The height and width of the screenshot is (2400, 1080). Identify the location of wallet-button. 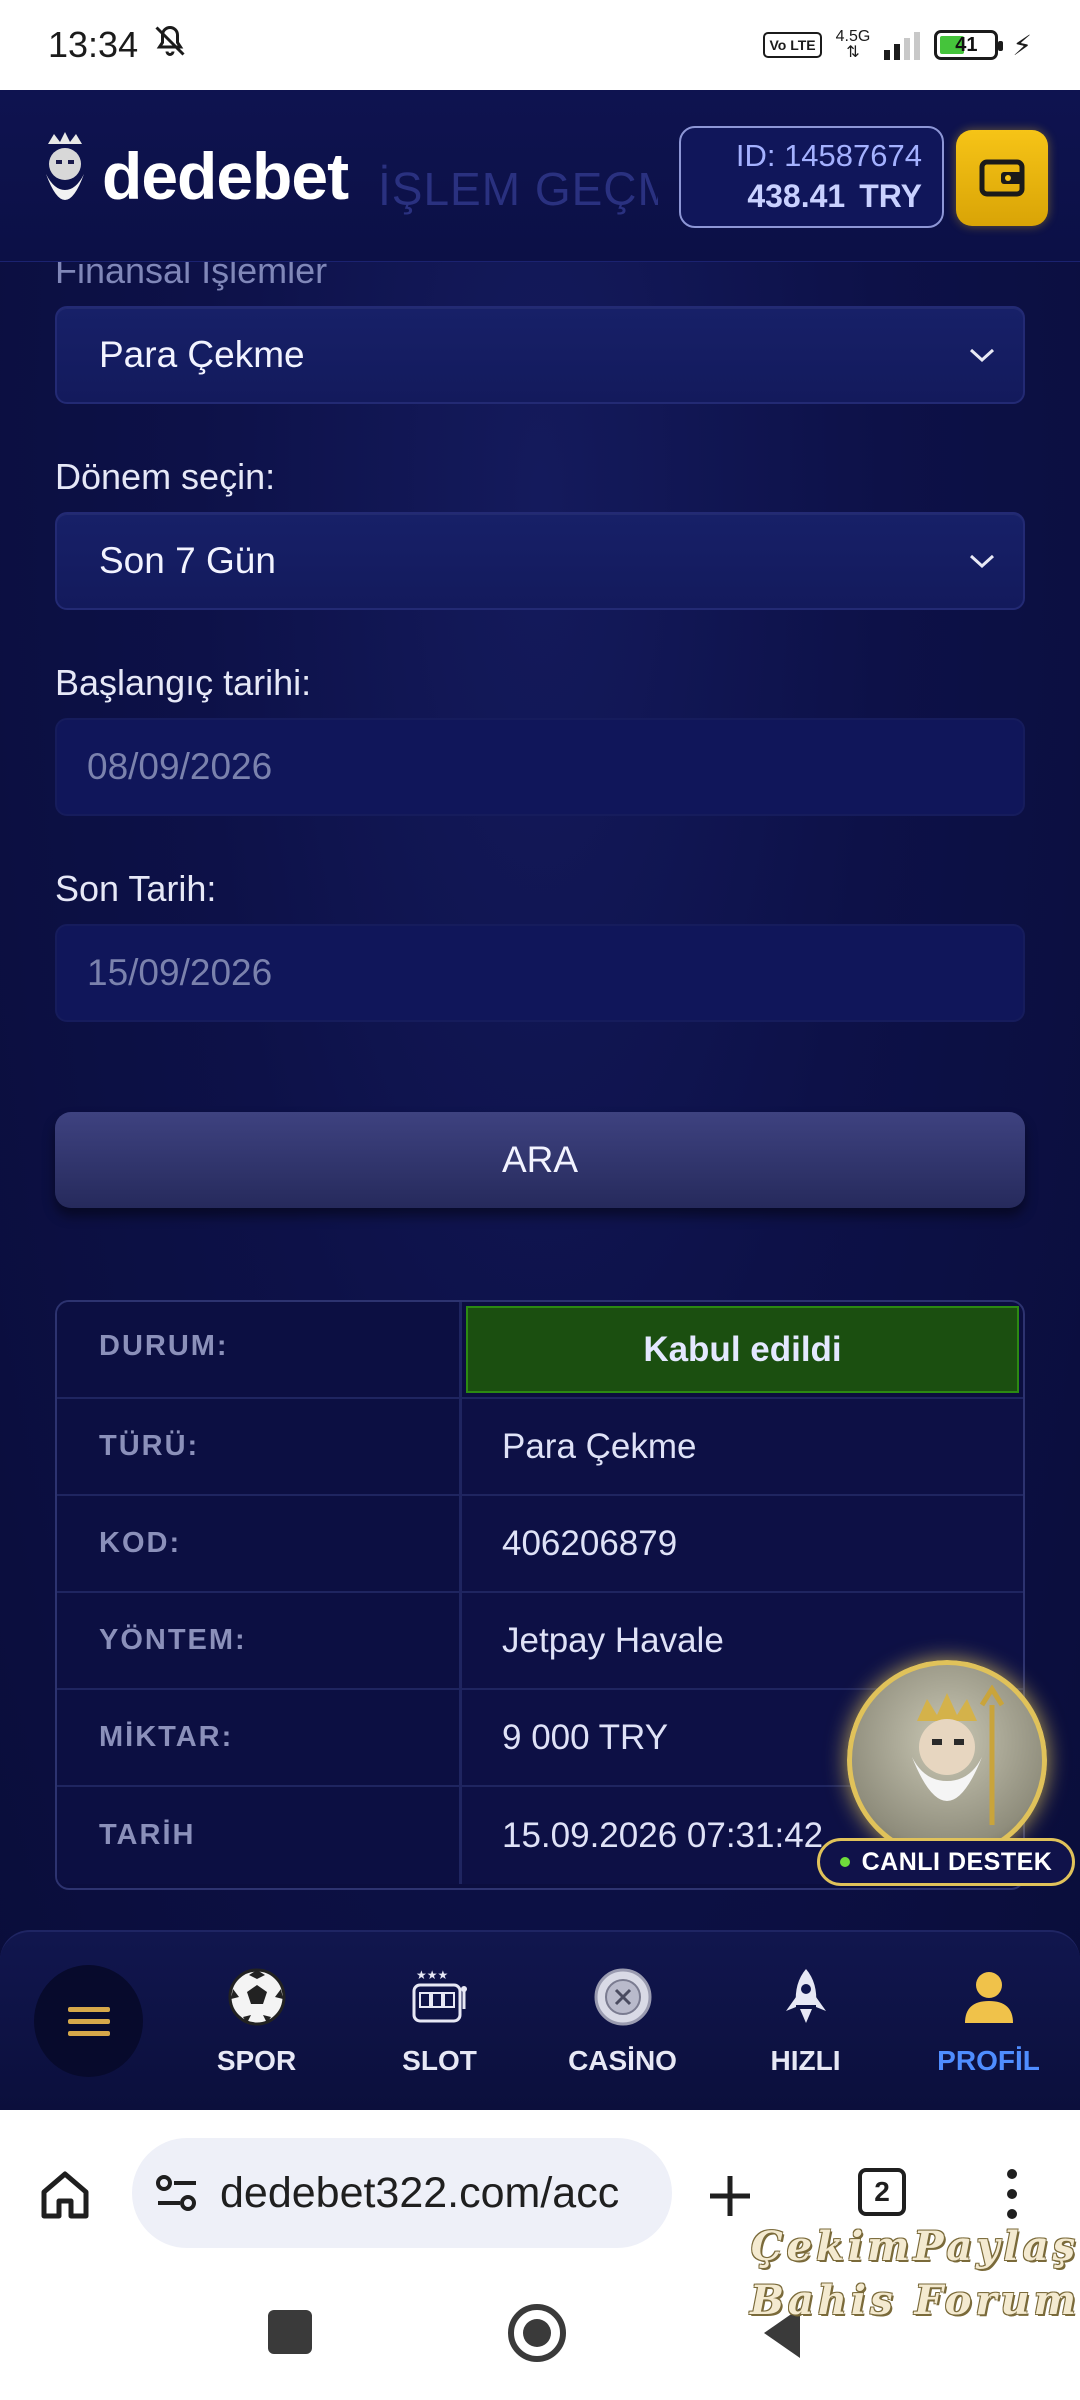
(1002, 178).